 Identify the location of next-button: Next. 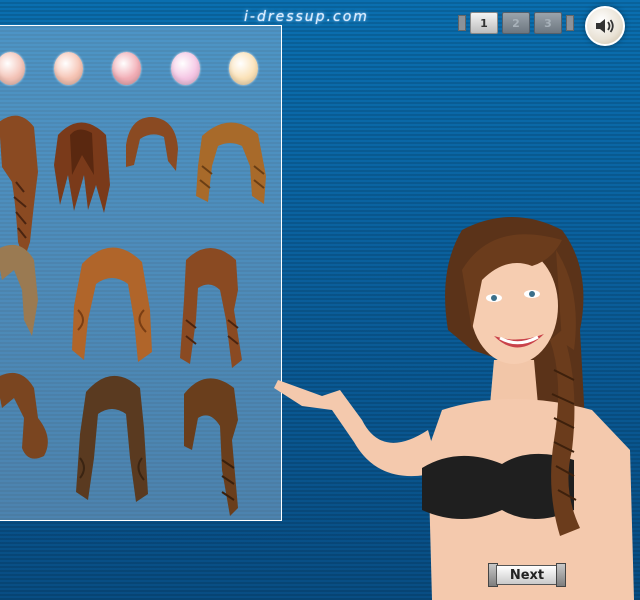
(527, 575).